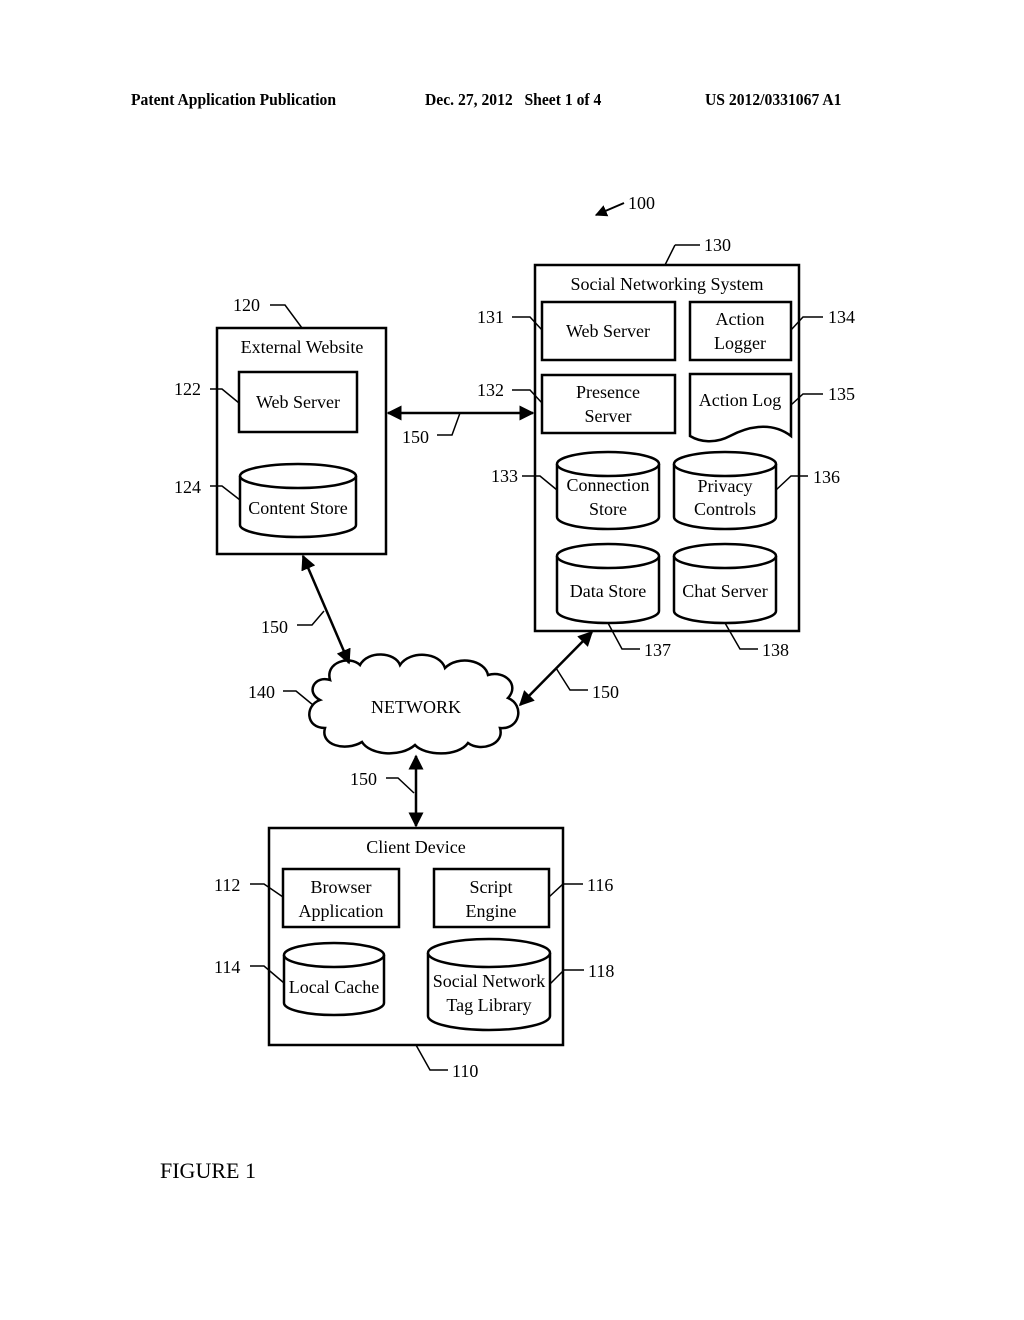 Image resolution: width=1024 pixels, height=1320 pixels. I want to click on ref-150-a: 150, so click(415, 437).